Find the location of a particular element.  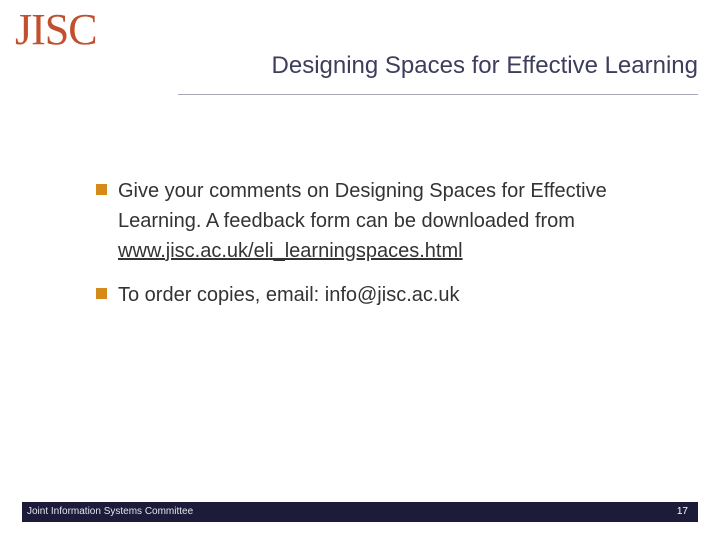

footer-organization: Joint Information Systems Committee is located at coordinates (110, 511).